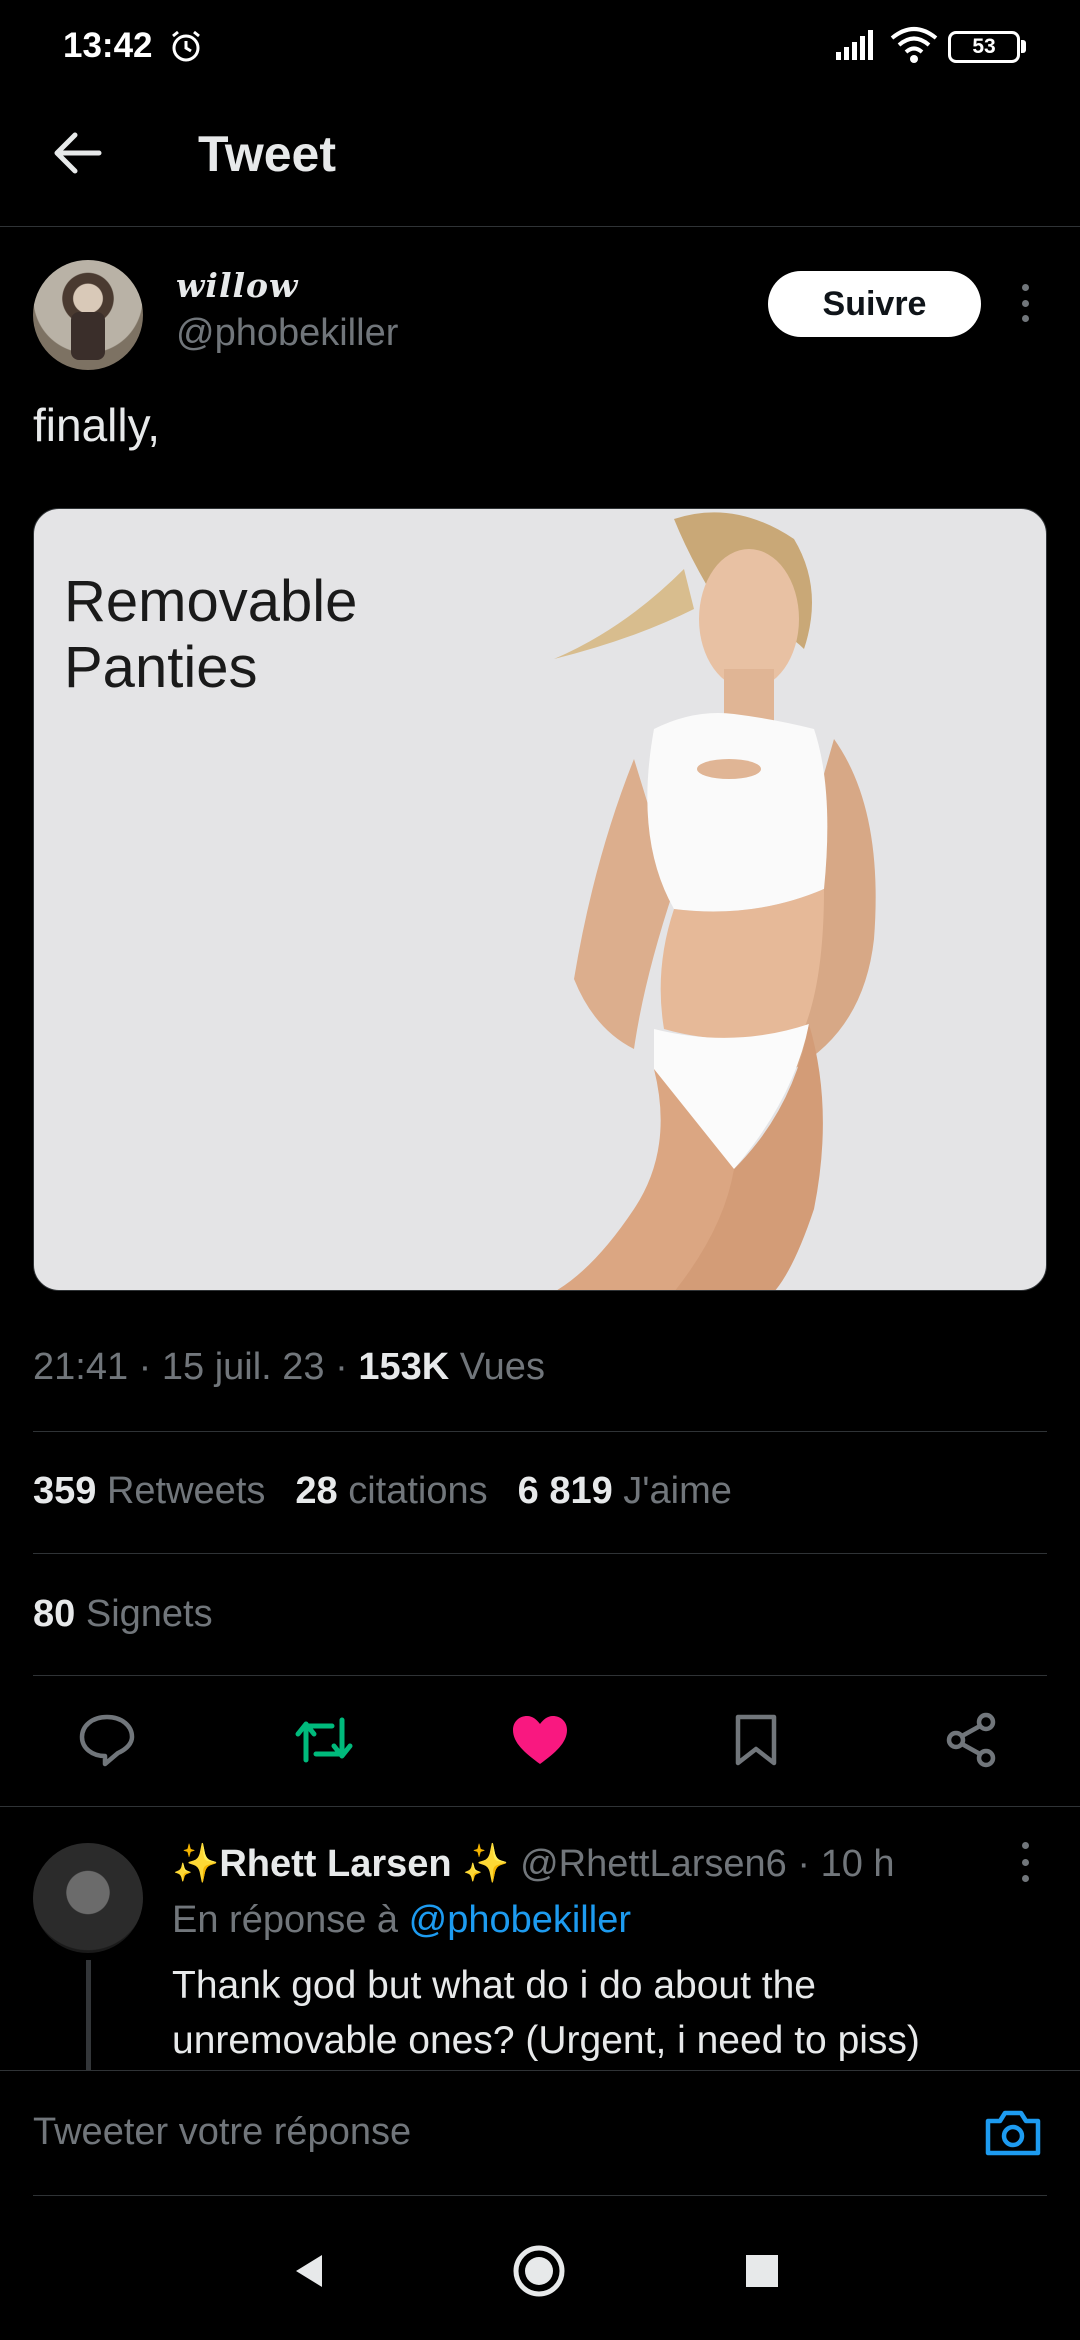 The image size is (1080, 2340). I want to click on like-button, so click(540, 1740).